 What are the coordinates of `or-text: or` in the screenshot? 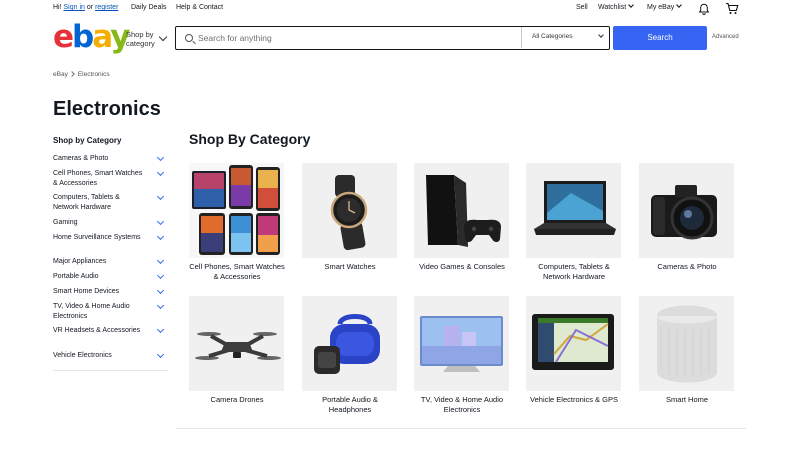 It's located at (90, 7).